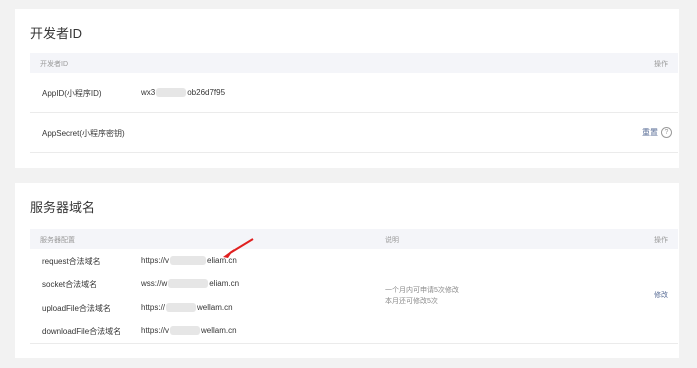 Image resolution: width=697 pixels, height=368 pixels. I want to click on appsecret-row: AppSecret(小程序密钥) 重置?, so click(354, 133).